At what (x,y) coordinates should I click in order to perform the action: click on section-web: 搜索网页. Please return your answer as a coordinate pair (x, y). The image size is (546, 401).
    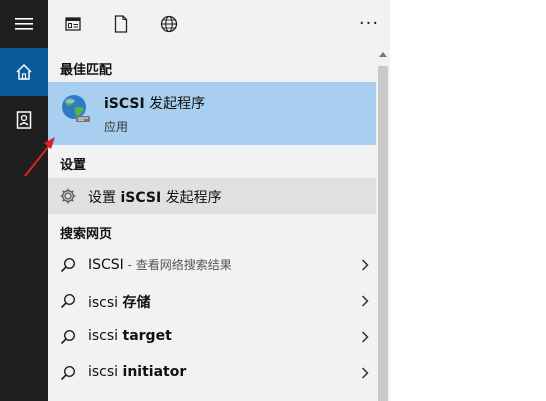
    Looking at the image, I should click on (86, 234).